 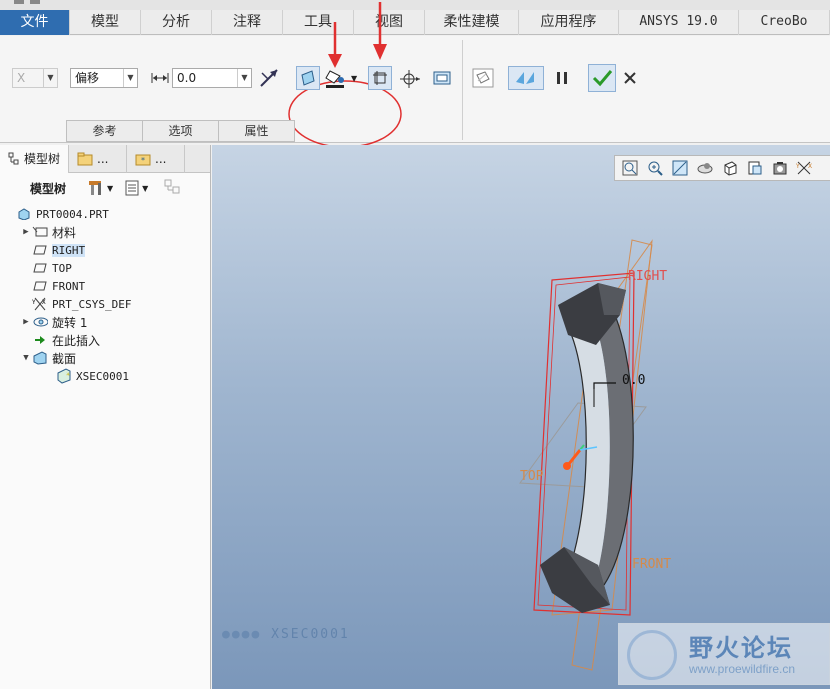 I want to click on svg-text: Y, so click(x=34, y=302).